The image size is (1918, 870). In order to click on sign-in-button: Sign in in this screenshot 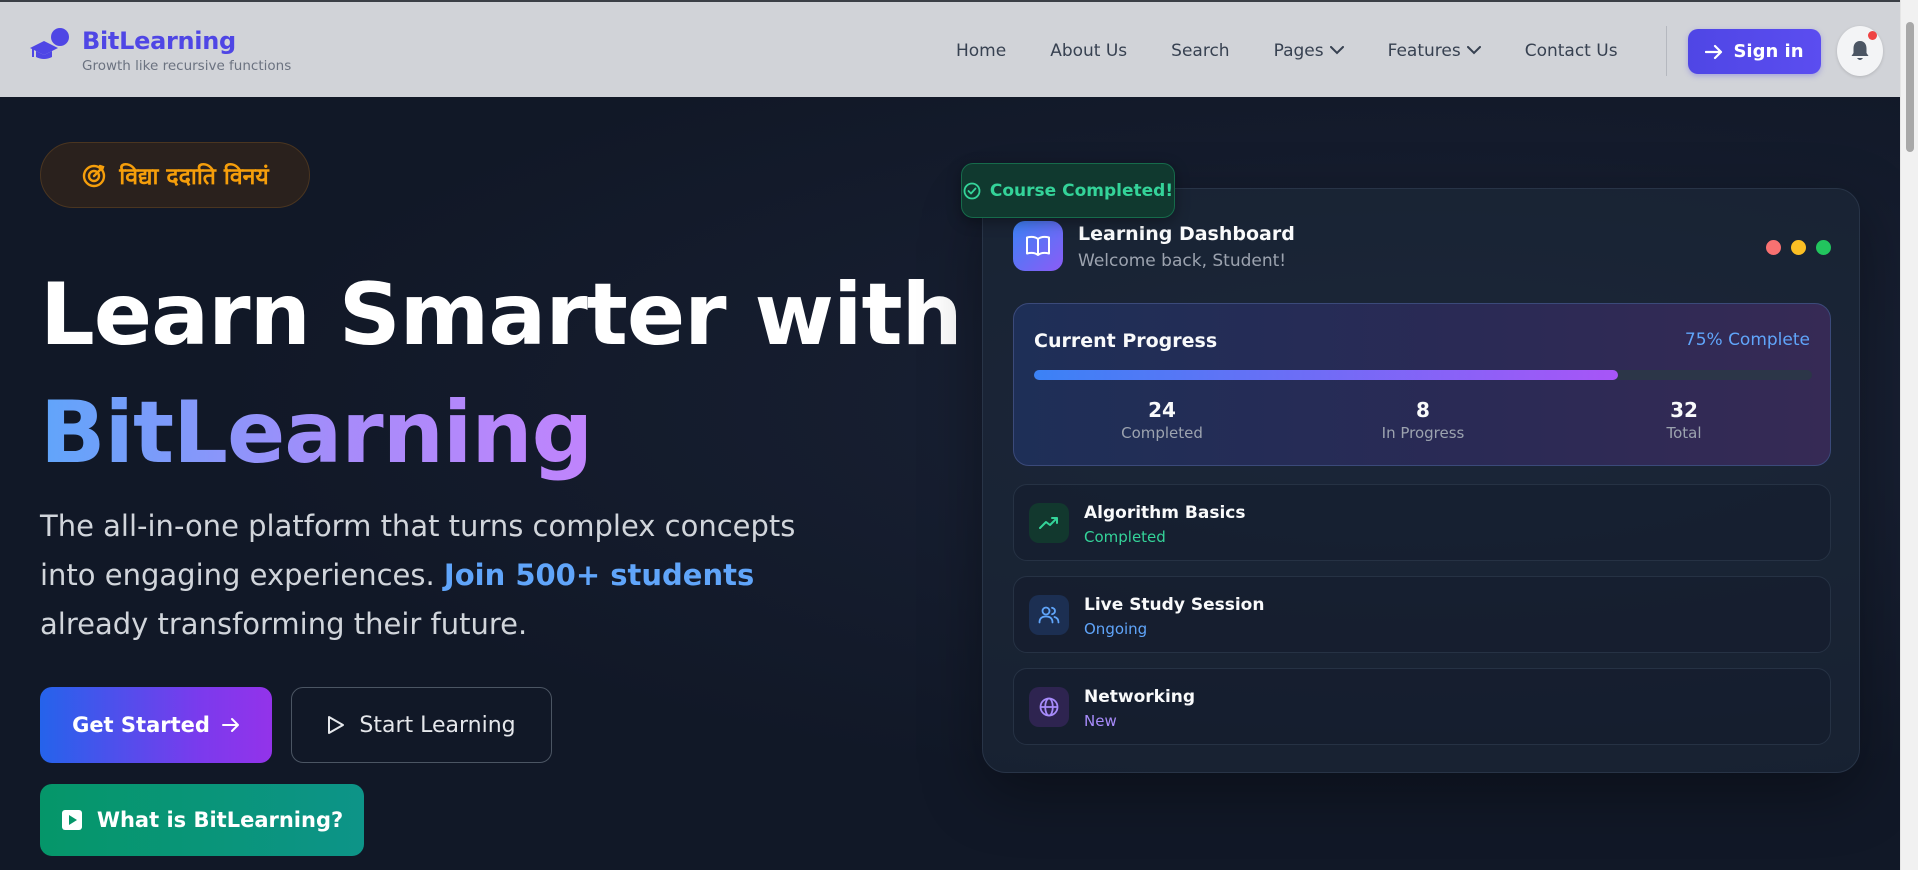, I will do `click(1754, 51)`.